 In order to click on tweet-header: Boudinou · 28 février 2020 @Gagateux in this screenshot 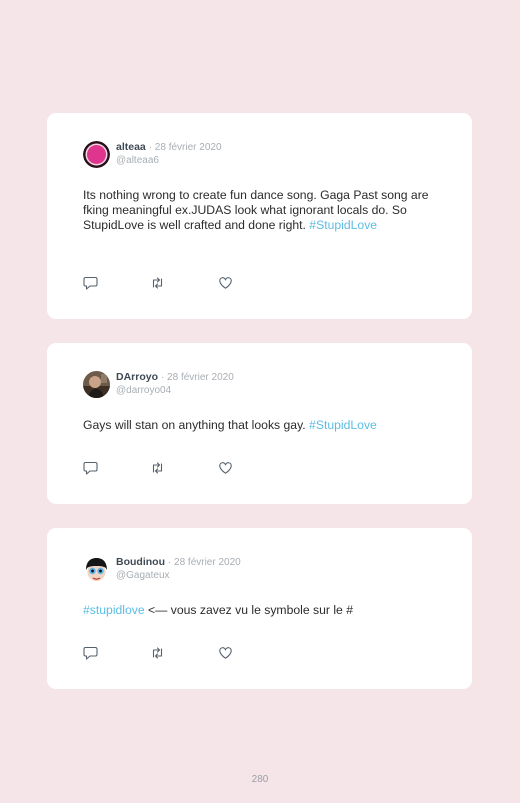, I will do `click(162, 569)`.